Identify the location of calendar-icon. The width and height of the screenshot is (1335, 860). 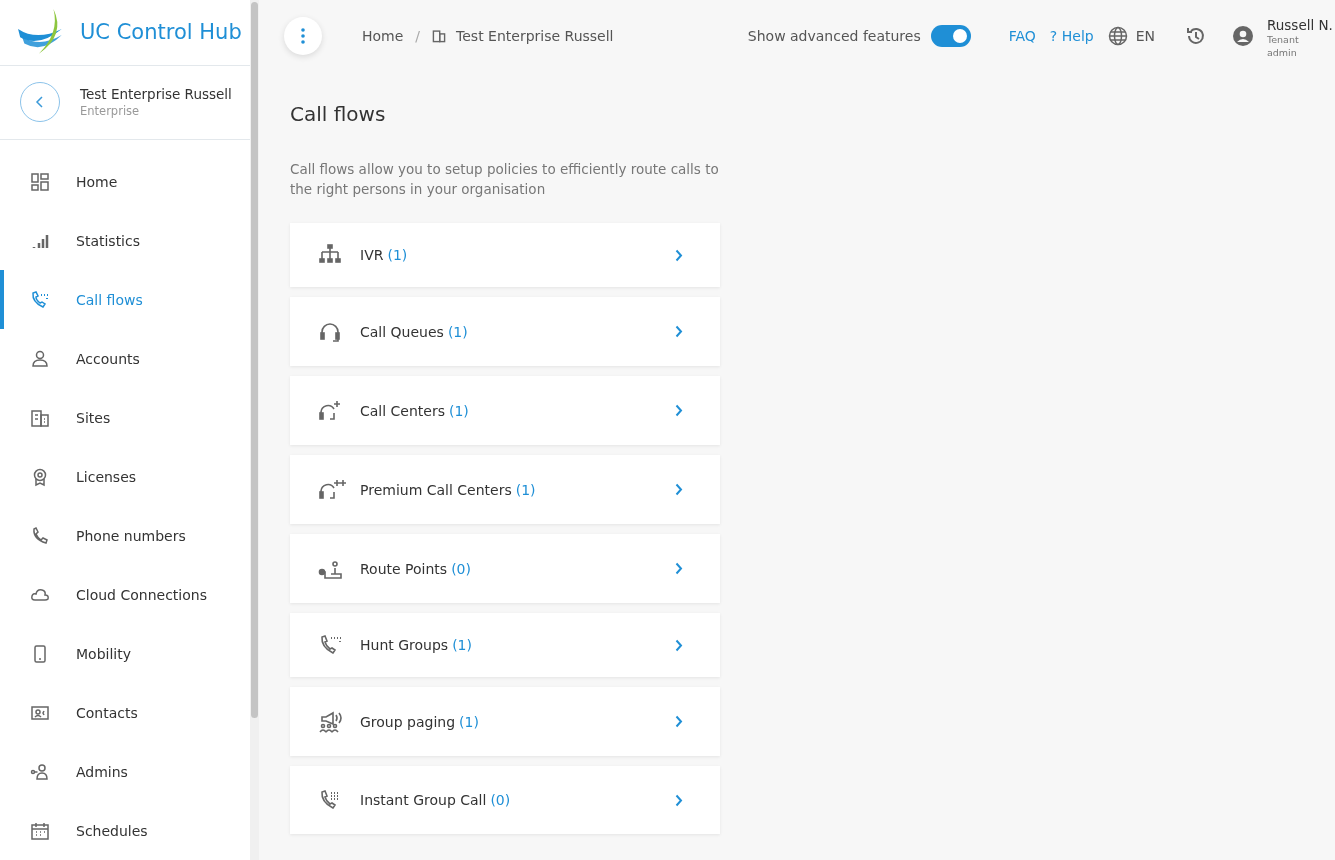
(40, 830).